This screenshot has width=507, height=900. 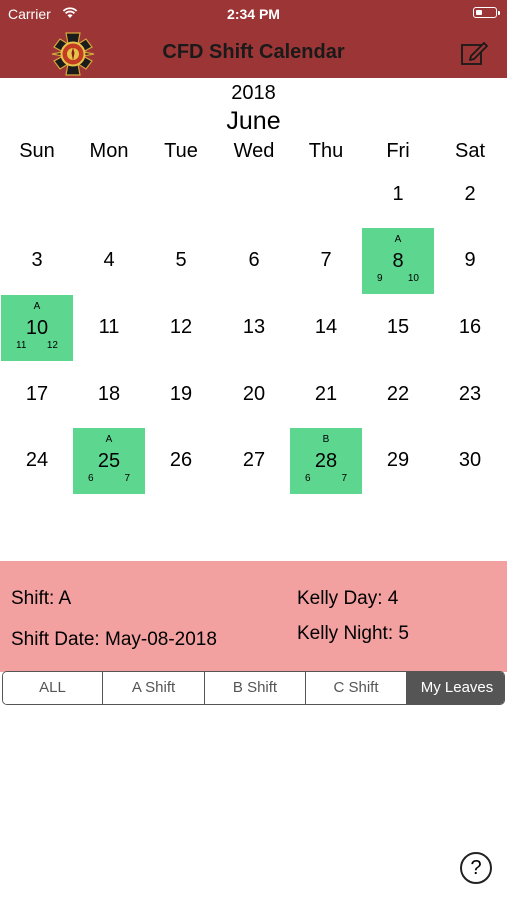 I want to click on help-icon: ?, so click(x=476, y=868).